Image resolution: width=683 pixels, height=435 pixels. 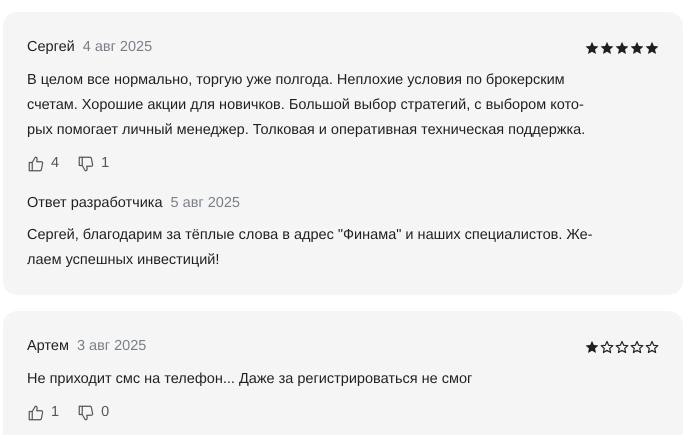 I want to click on dislike-count: 1, so click(x=105, y=163).